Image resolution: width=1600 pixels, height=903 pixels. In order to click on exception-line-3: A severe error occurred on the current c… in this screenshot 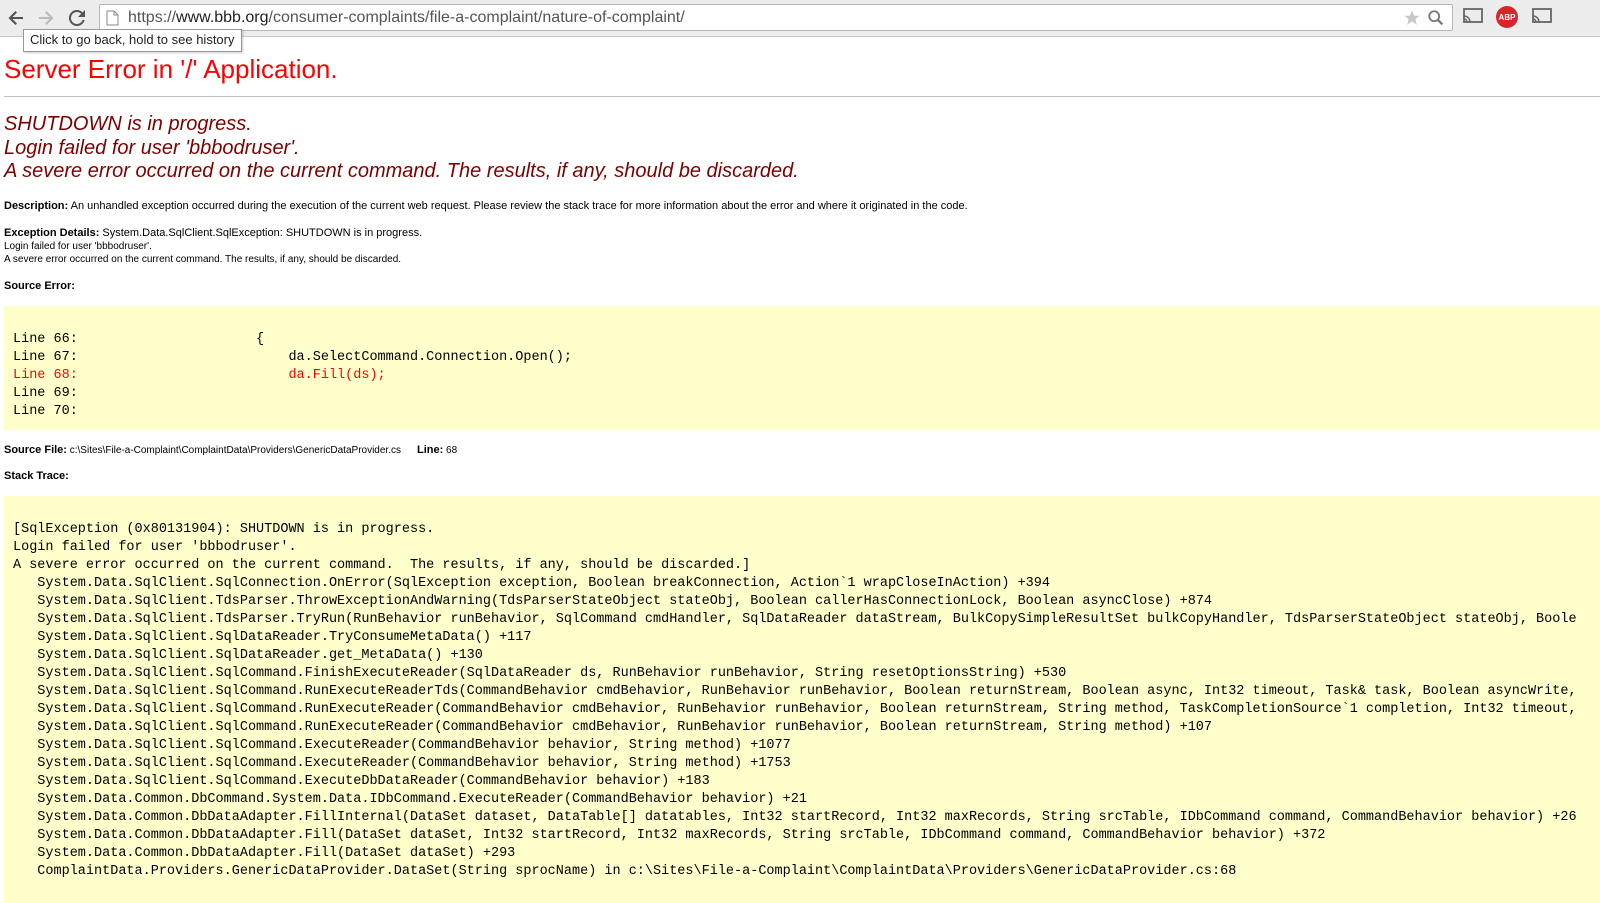, I will do `click(203, 259)`.